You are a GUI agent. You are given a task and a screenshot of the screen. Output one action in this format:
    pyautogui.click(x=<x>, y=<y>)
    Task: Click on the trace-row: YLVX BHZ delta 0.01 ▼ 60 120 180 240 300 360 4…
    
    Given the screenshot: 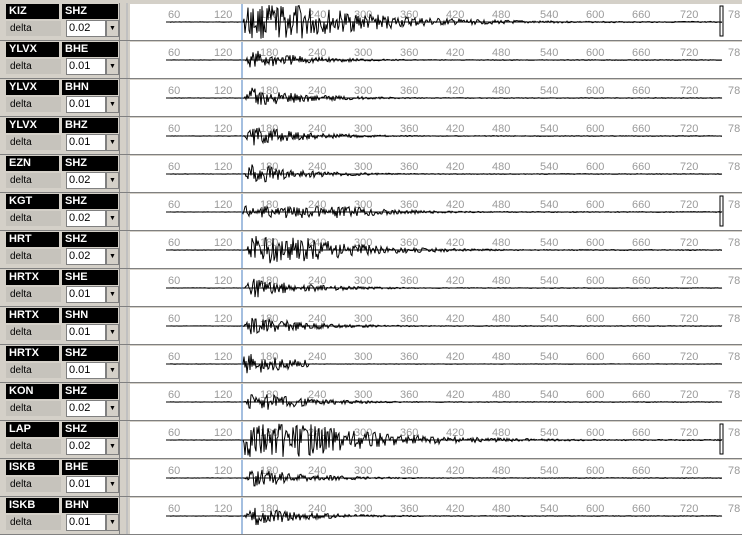 What is the action you would take?
    pyautogui.click(x=371, y=136)
    